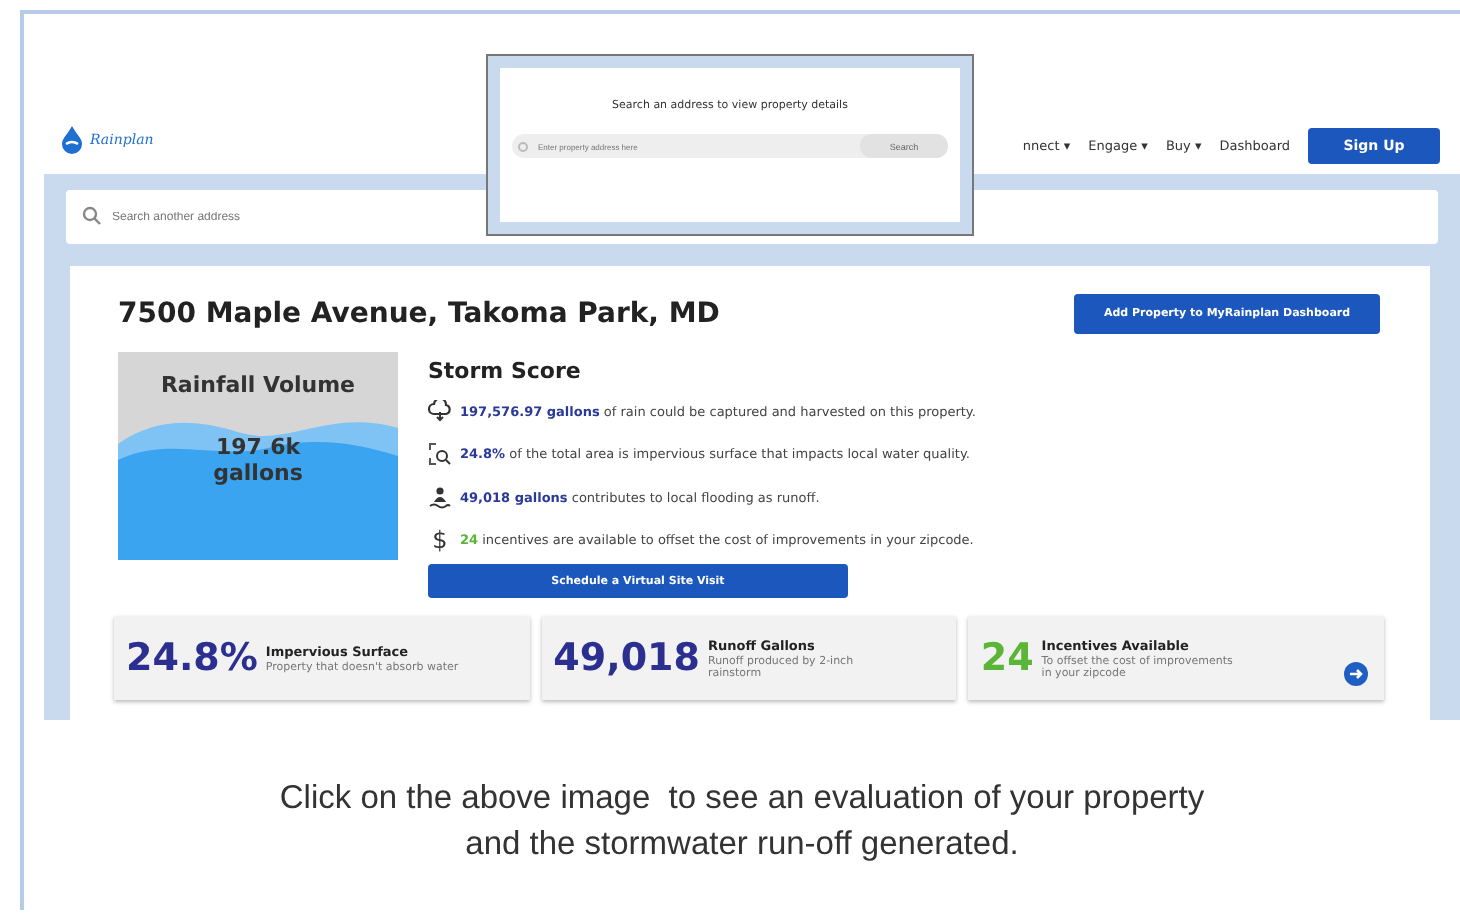 The image size is (1460, 914). What do you see at coordinates (440, 454) in the screenshot?
I see `scan-icon` at bounding box center [440, 454].